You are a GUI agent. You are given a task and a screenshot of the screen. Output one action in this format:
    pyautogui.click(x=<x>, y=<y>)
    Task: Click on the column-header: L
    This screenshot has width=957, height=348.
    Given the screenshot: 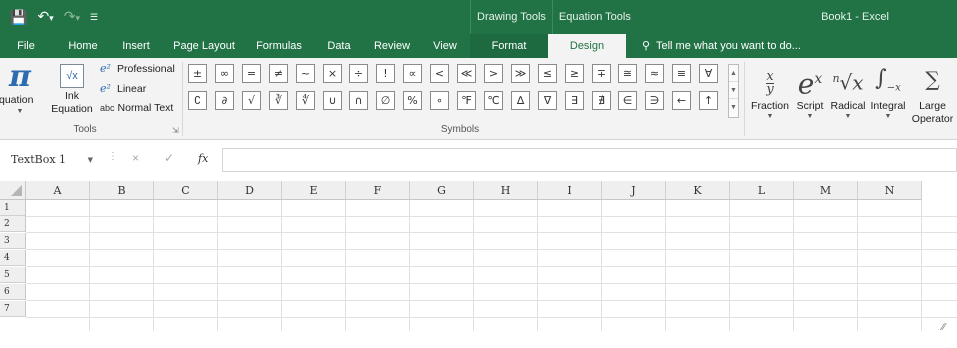 What is the action you would take?
    pyautogui.click(x=762, y=190)
    